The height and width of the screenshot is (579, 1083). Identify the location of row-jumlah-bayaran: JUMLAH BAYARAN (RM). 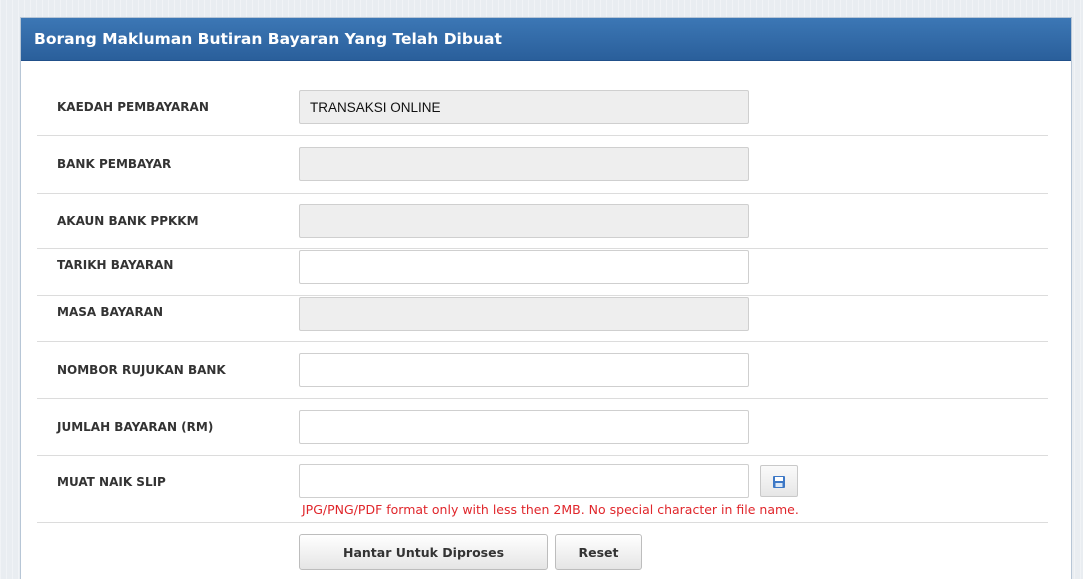
(542, 427).